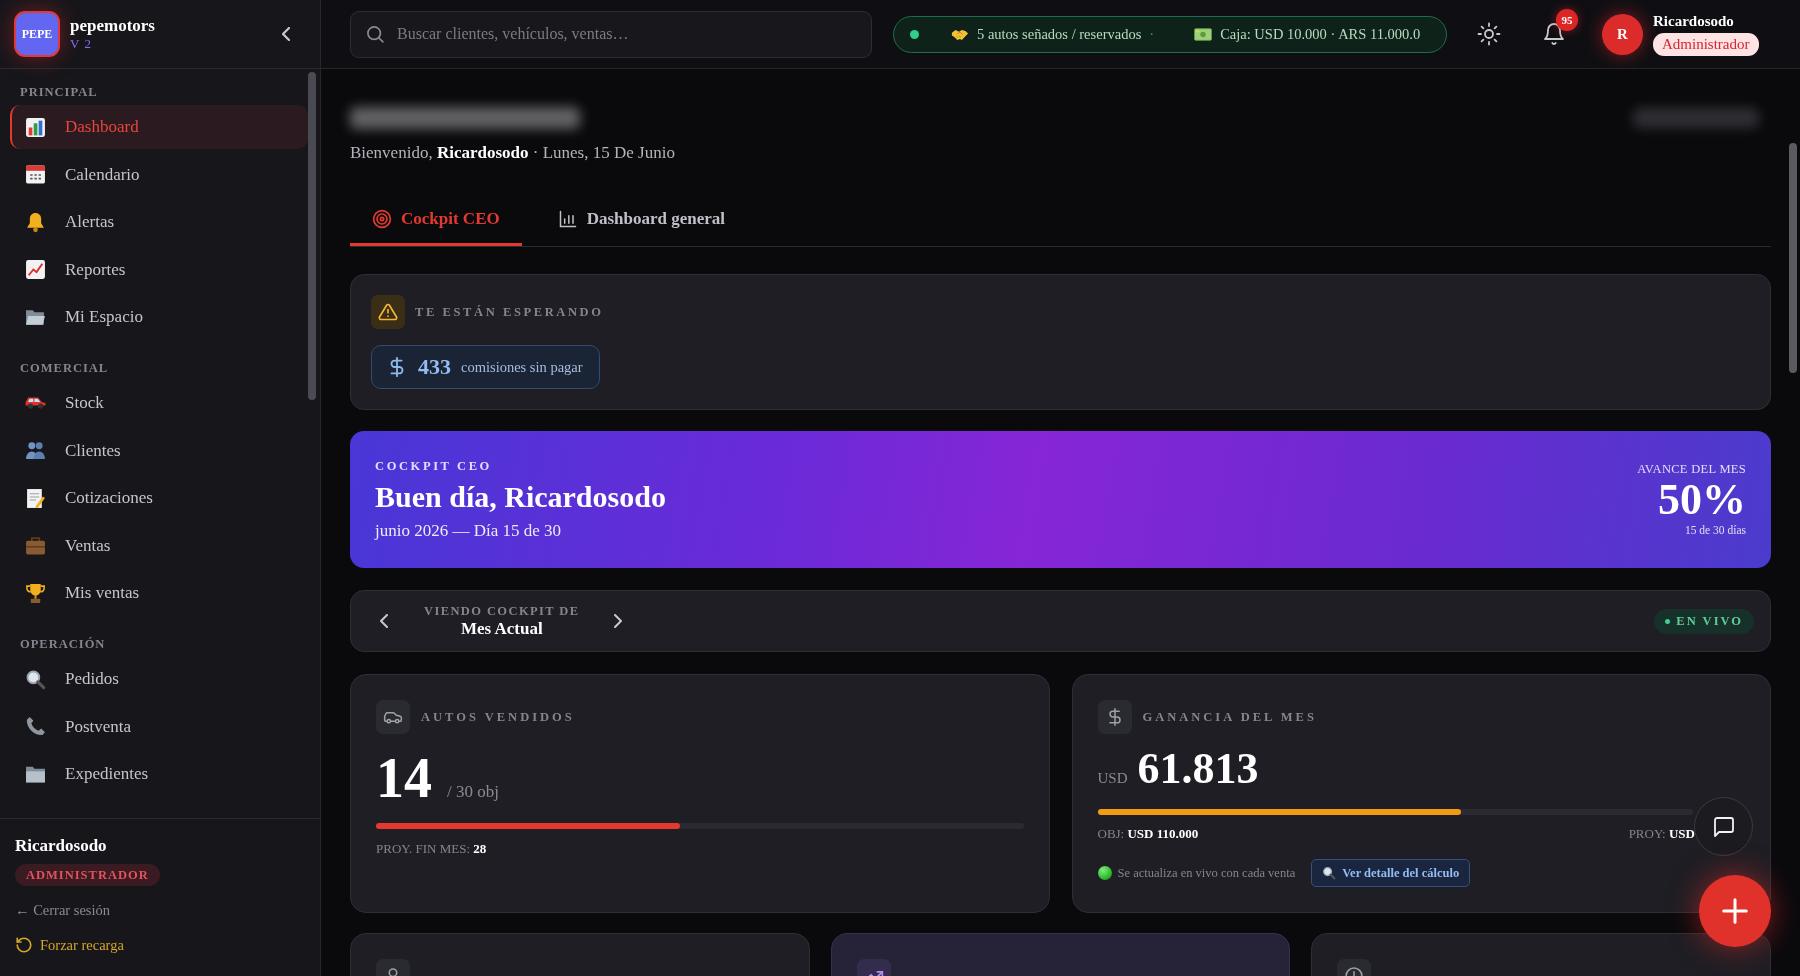  I want to click on nav-item: Expedientes, so click(159, 774).